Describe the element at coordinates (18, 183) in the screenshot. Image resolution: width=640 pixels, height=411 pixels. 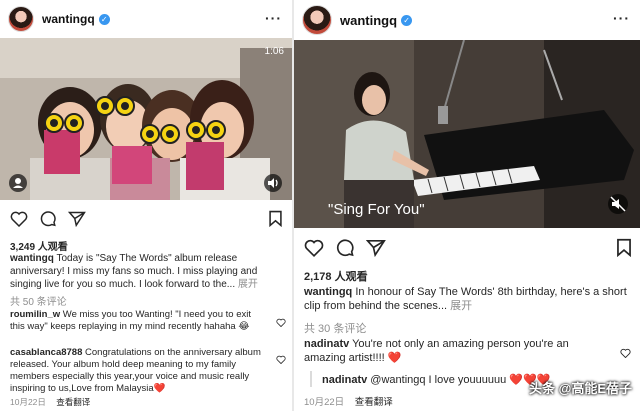
I see `user-tag-icon` at that location.